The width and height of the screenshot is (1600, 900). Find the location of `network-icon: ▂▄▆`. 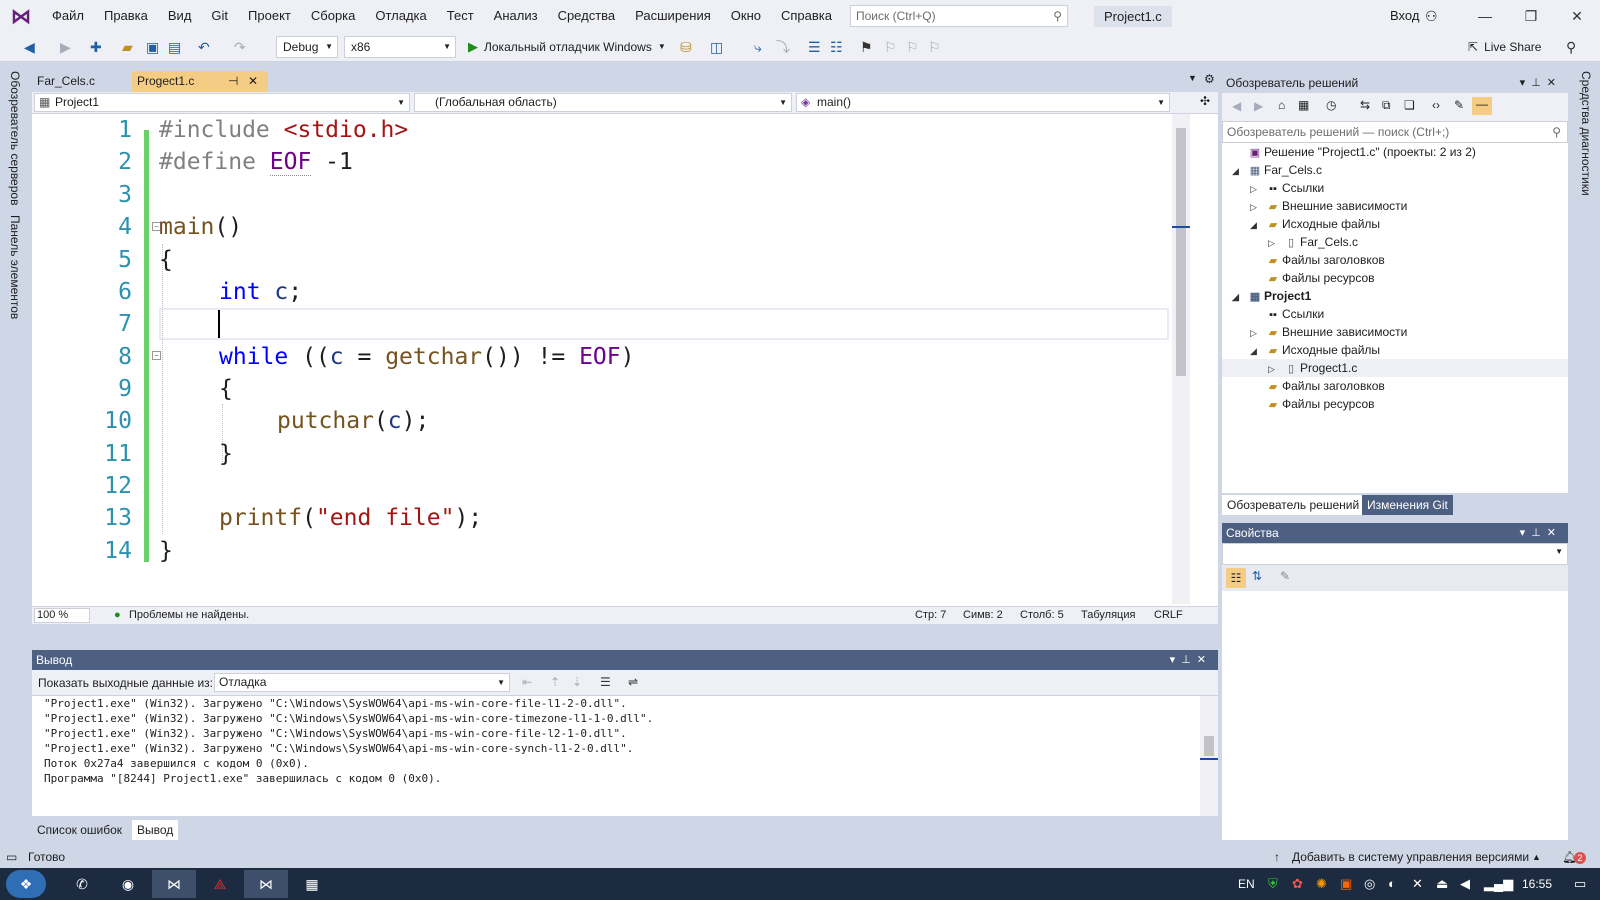

network-icon: ▂▄▆ is located at coordinates (1498, 884).